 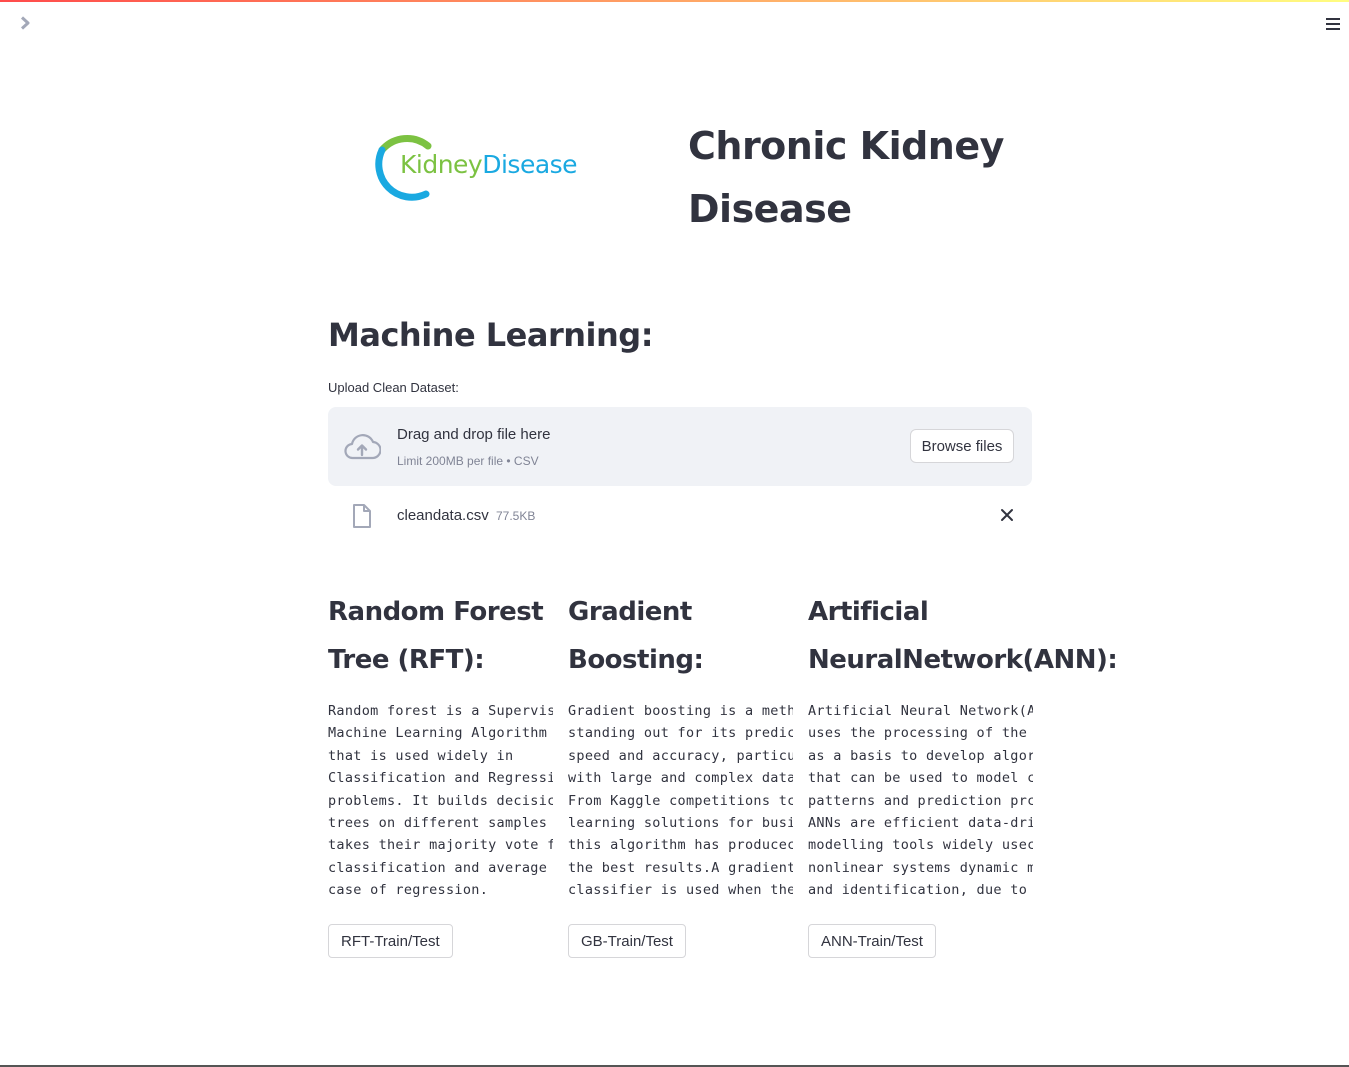 I want to click on sidebar-toggle-button, so click(x=25, y=23).